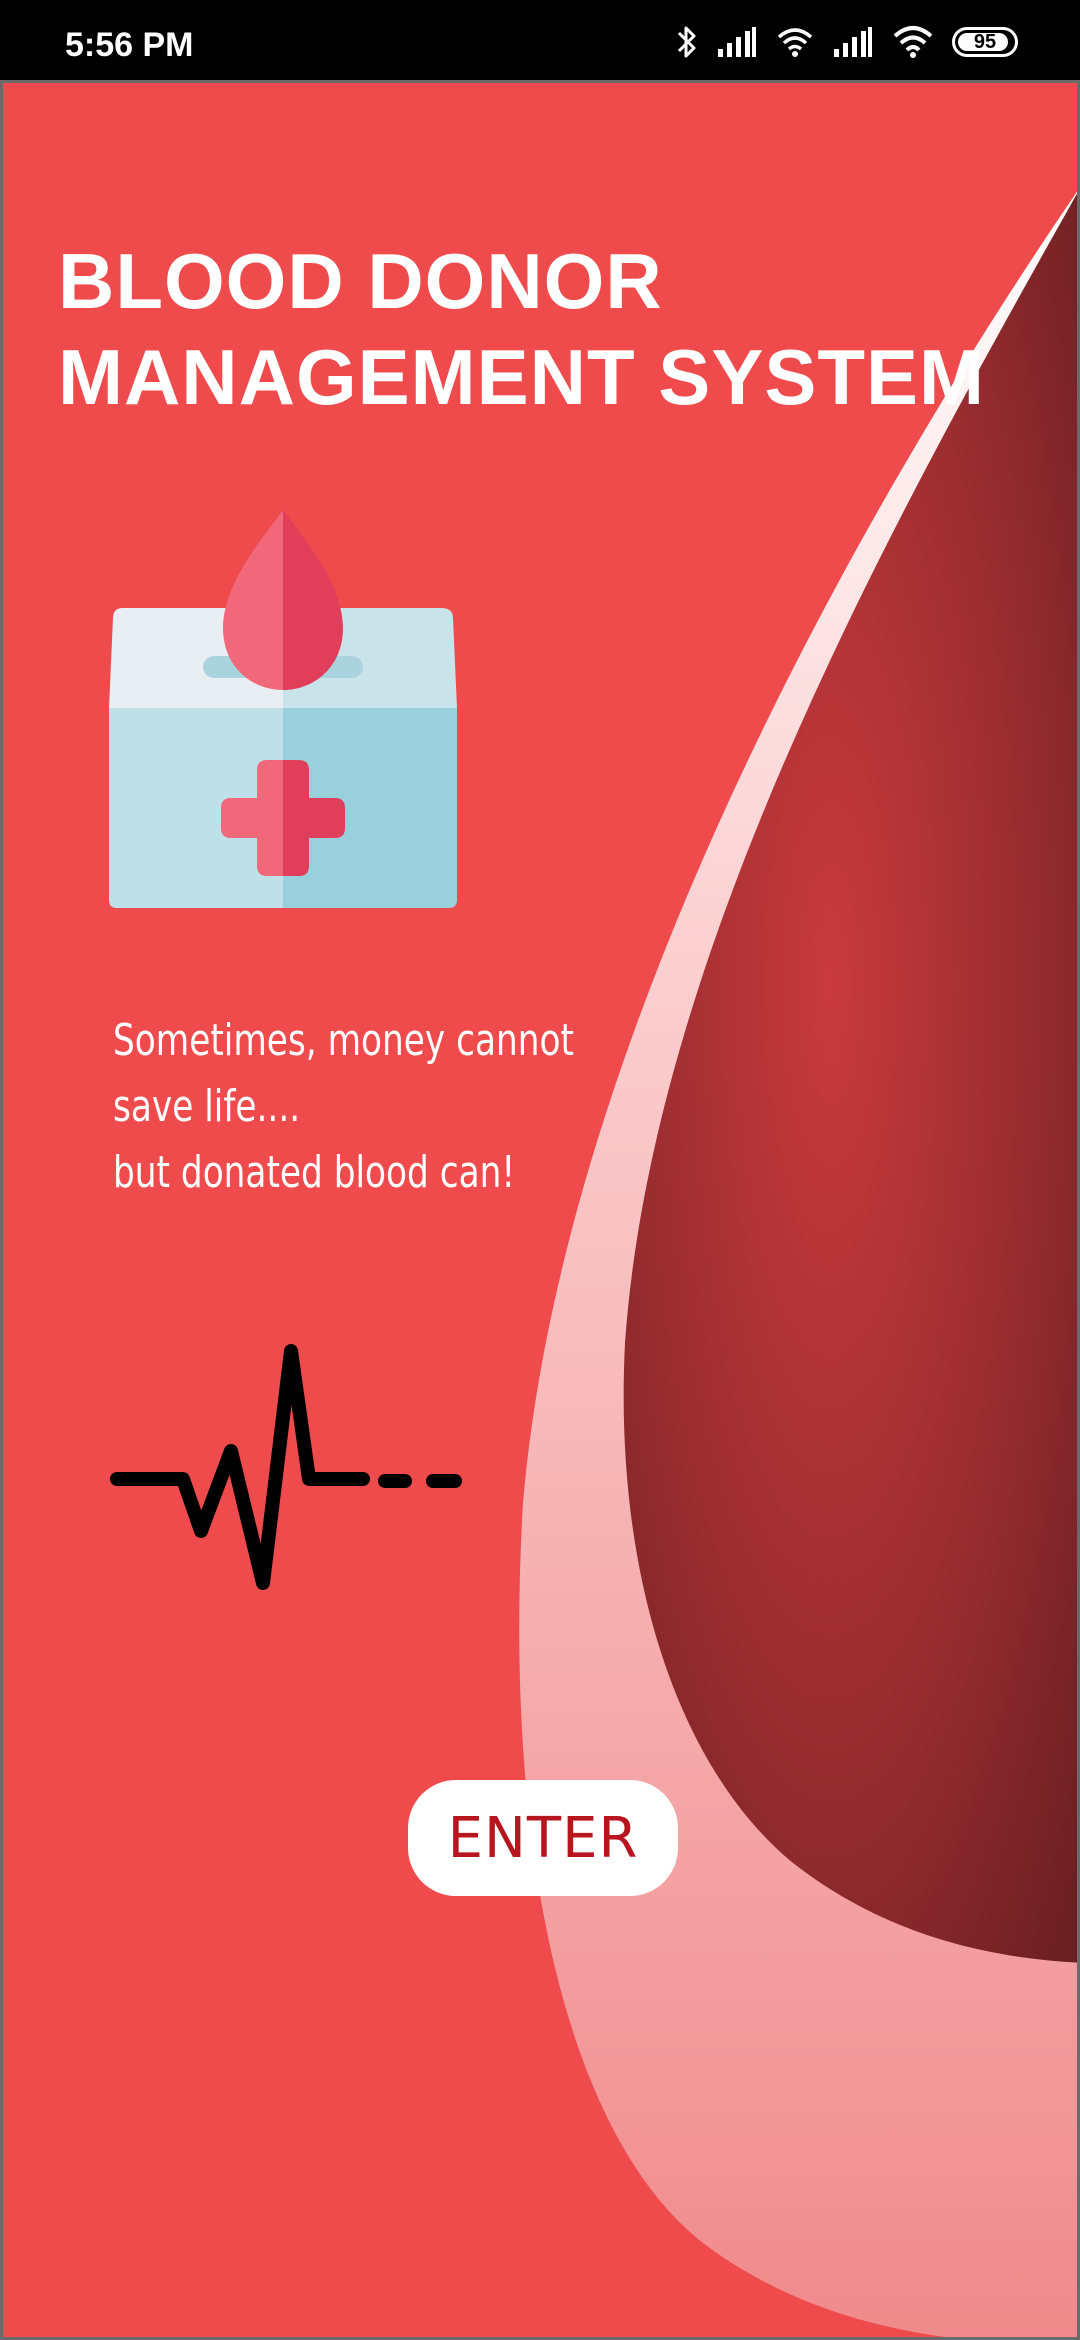  Describe the element at coordinates (286, 1467) in the screenshot. I see `heartbeat-icon` at that location.